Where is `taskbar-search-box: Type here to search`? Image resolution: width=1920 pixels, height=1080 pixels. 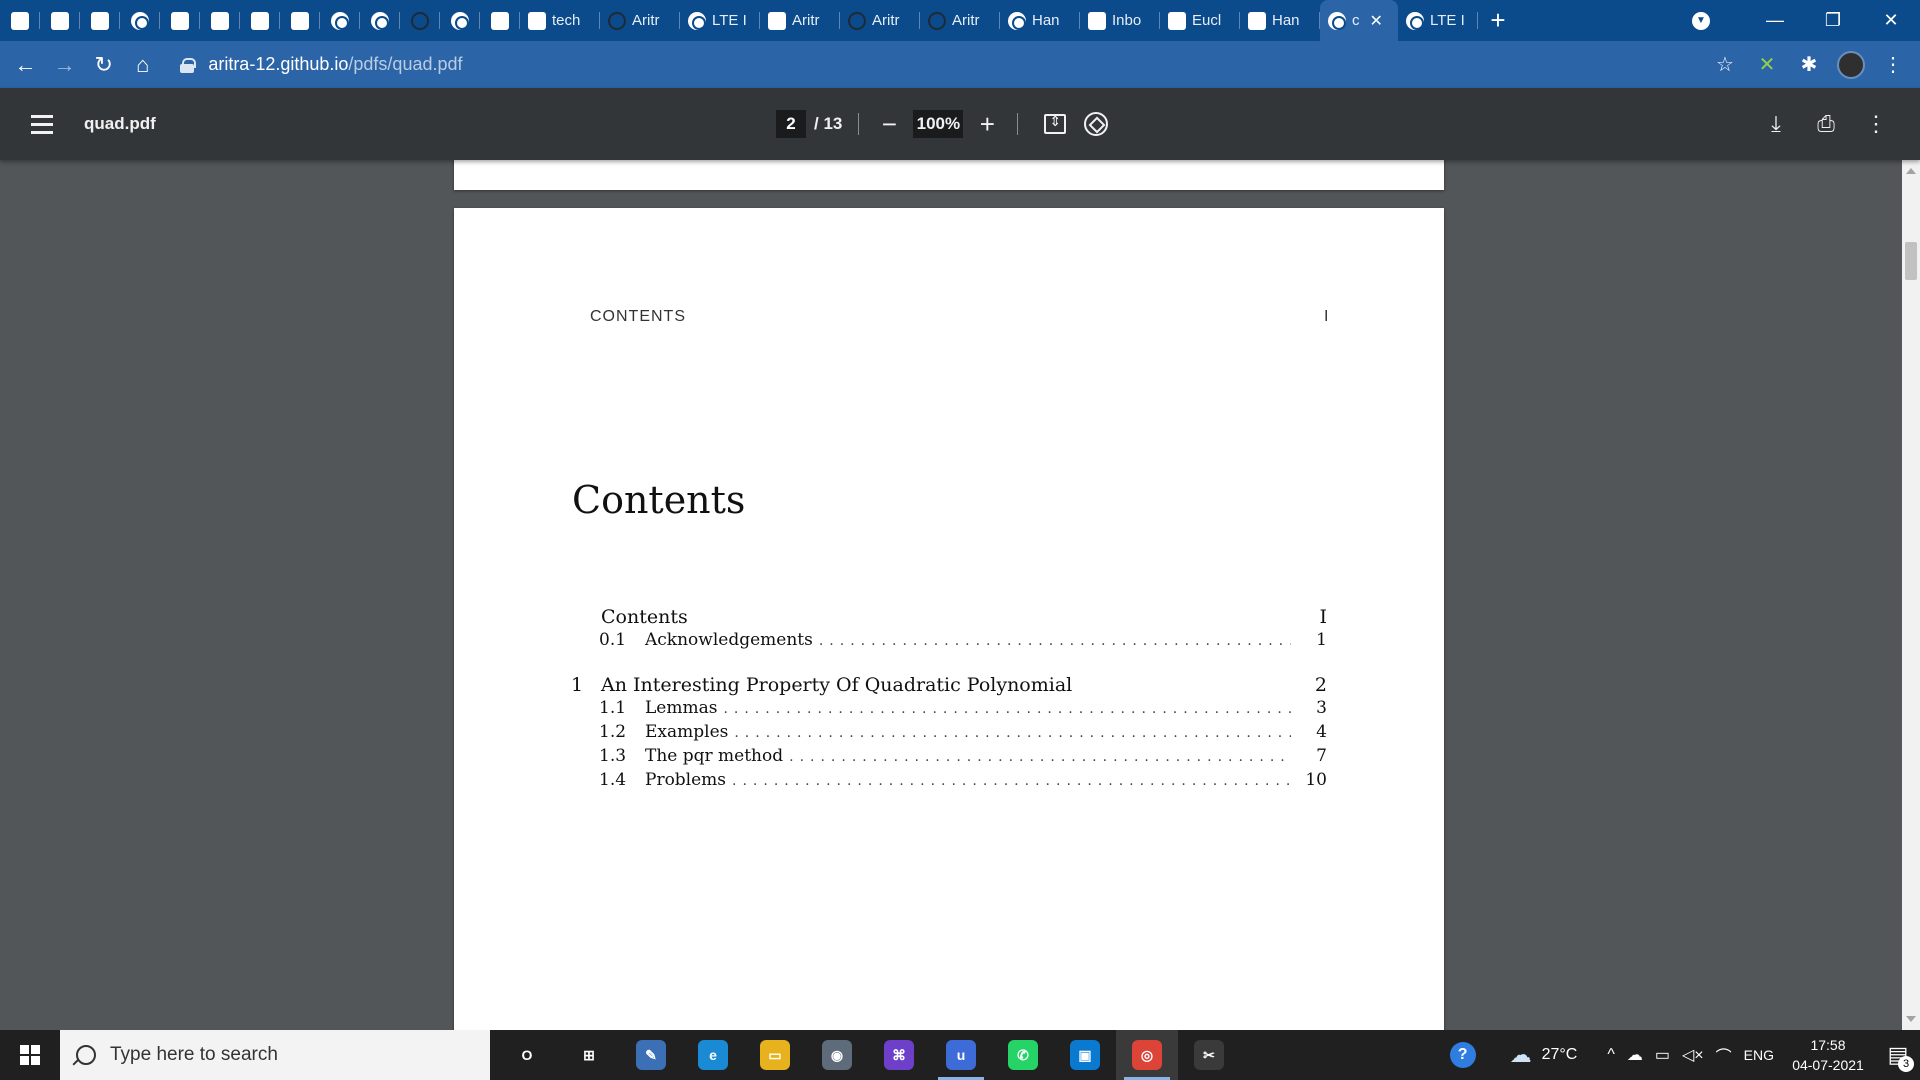 taskbar-search-box: Type here to search is located at coordinates (275, 1055).